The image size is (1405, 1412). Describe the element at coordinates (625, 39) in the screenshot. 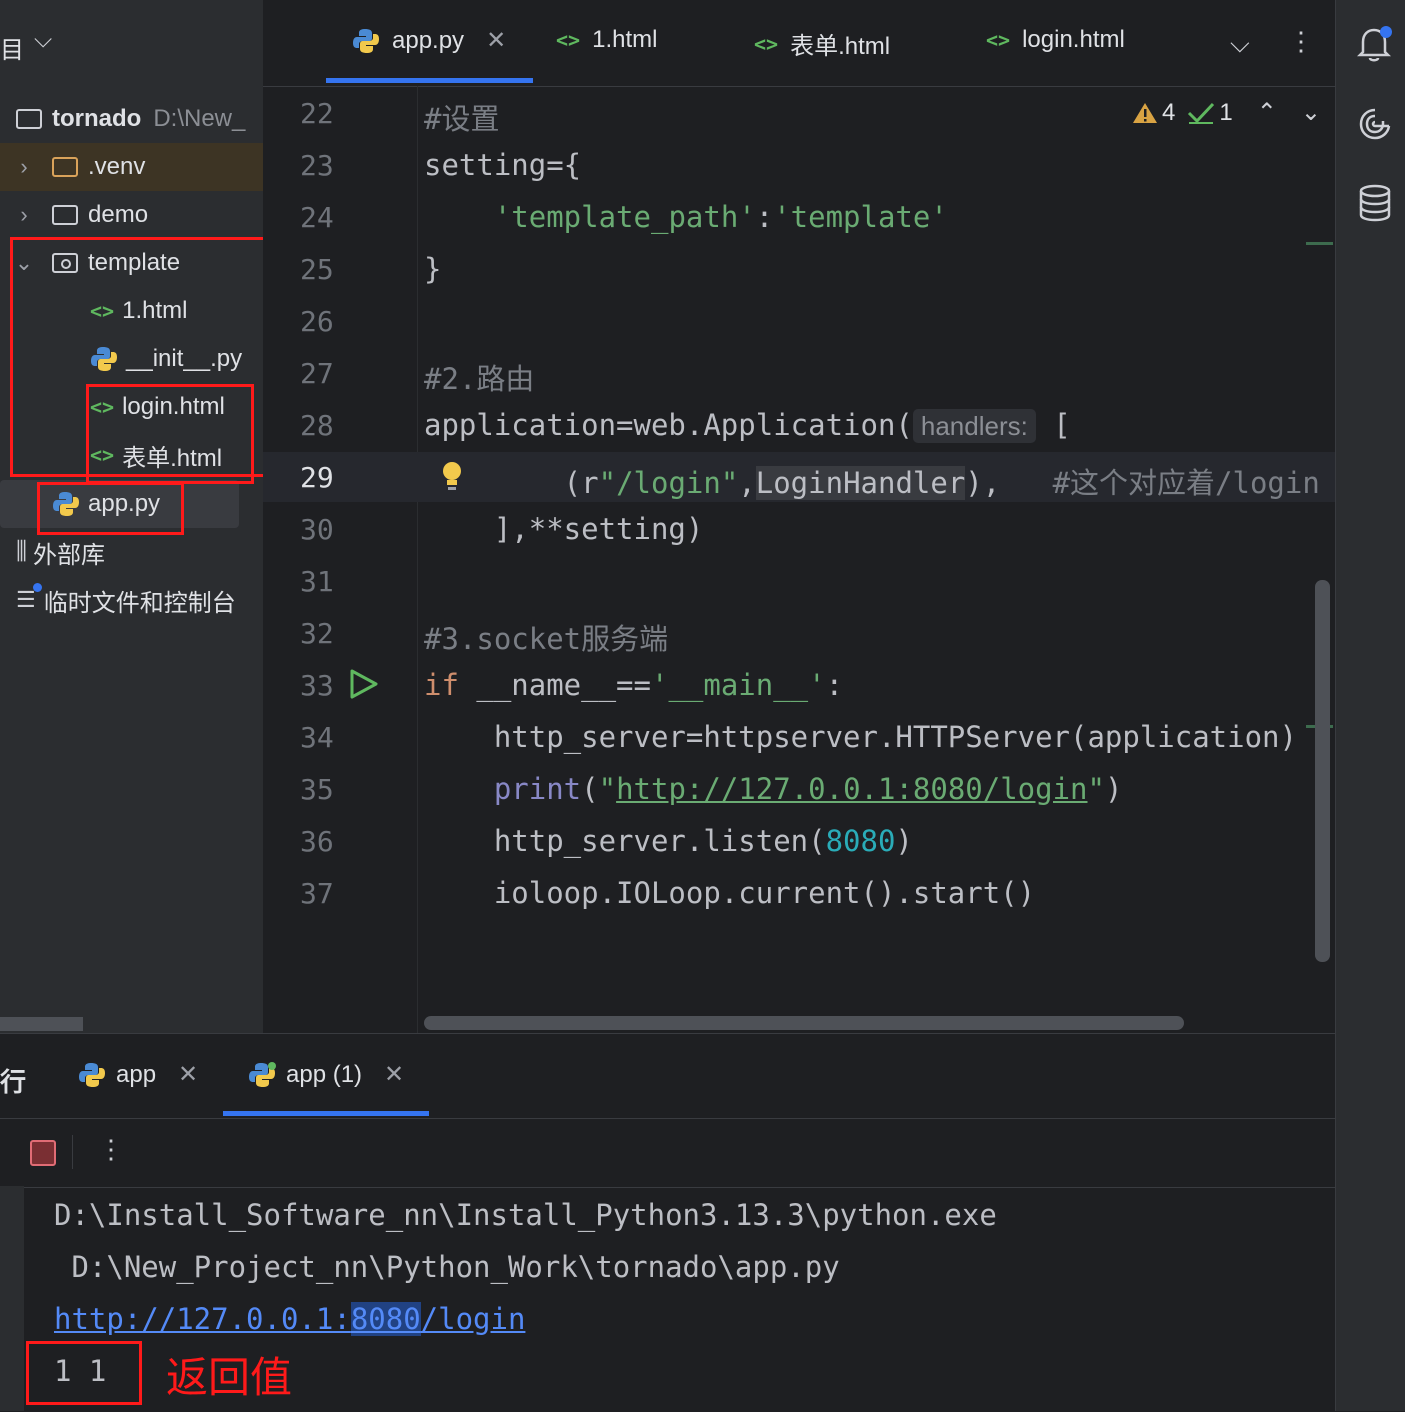

I see `tab-label: 1.html` at that location.